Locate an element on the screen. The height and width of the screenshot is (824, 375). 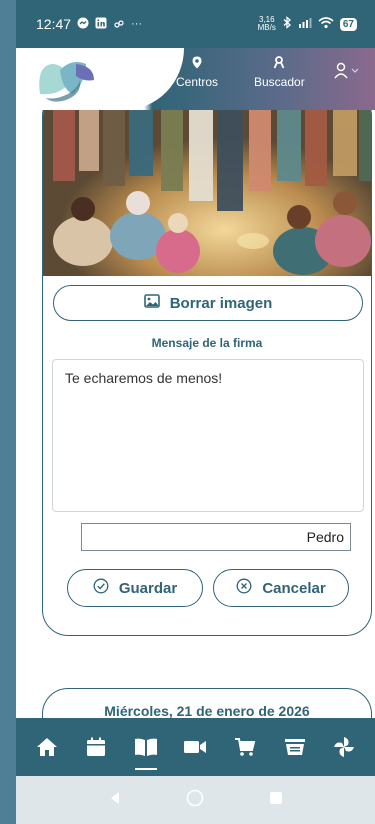
signal-icon is located at coordinates (305, 24).